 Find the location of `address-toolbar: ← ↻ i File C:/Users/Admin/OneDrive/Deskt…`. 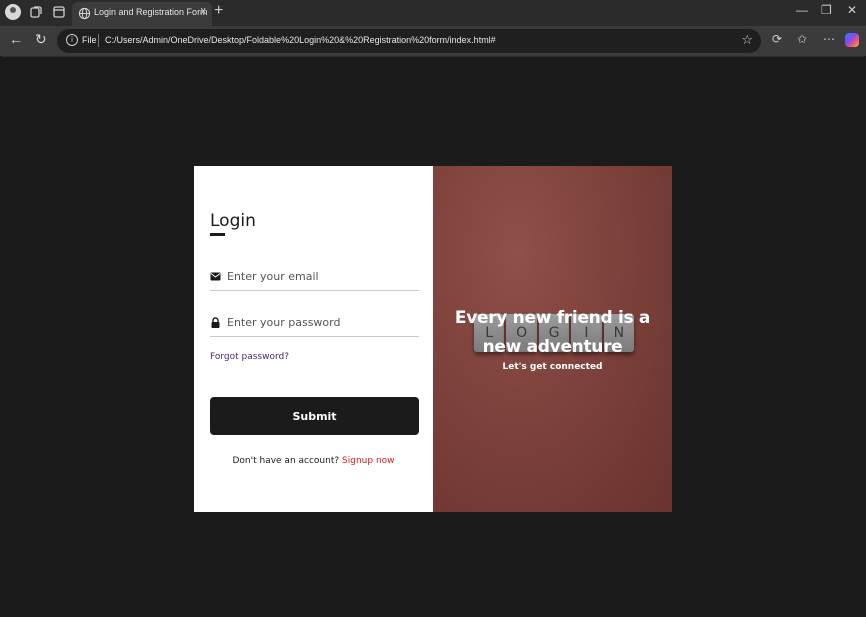

address-toolbar: ← ↻ i File C:/Users/Admin/OneDrive/Deskt… is located at coordinates (433, 41).